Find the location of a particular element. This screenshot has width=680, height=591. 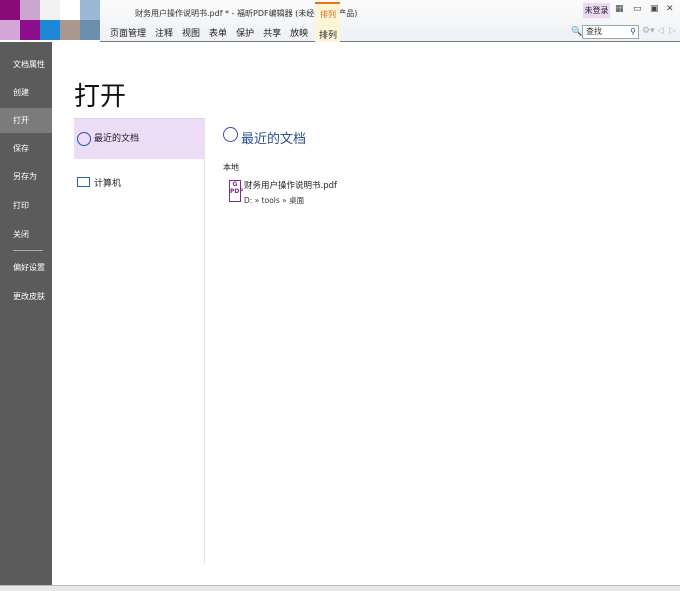

tab-arrange: 排列 is located at coordinates (328, 34).